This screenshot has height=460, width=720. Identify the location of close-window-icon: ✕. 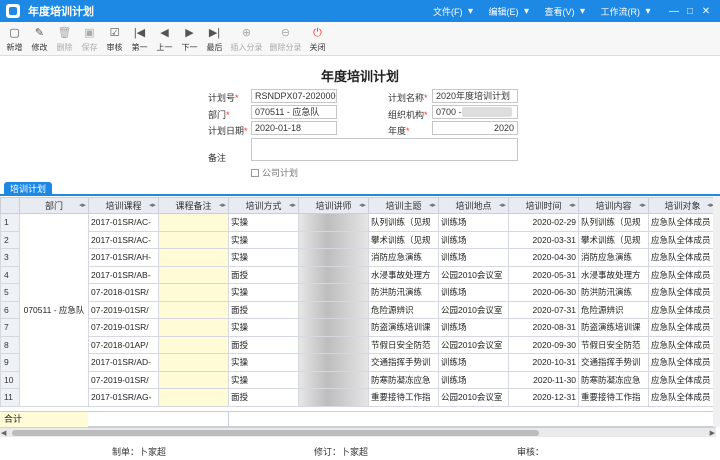
(706, 11).